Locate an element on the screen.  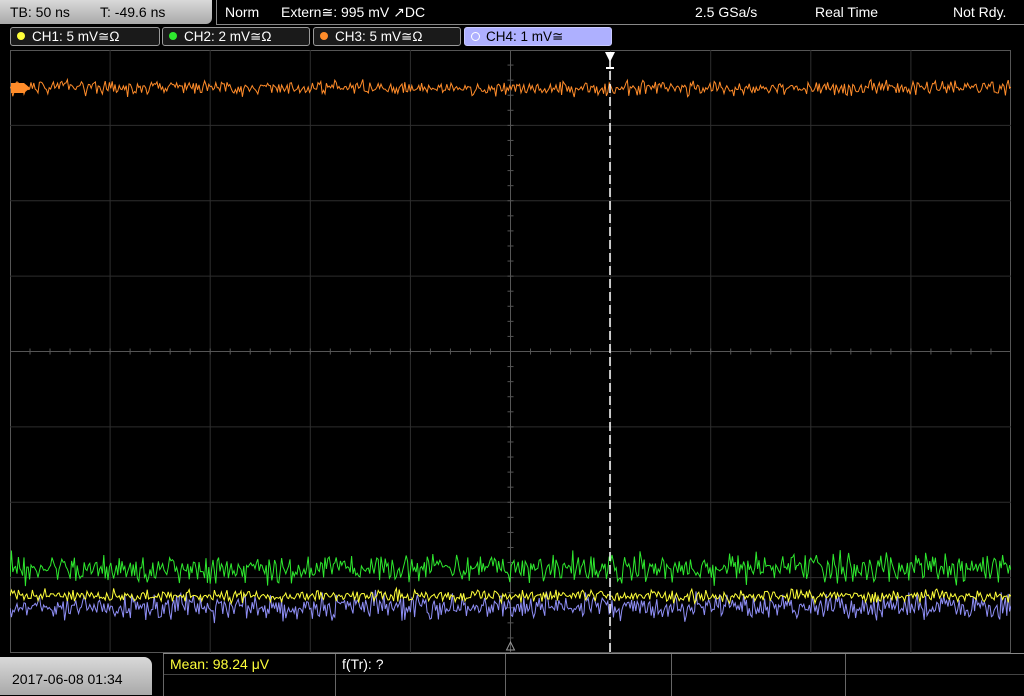
acquisition-mode: Real Time is located at coordinates (846, 12).